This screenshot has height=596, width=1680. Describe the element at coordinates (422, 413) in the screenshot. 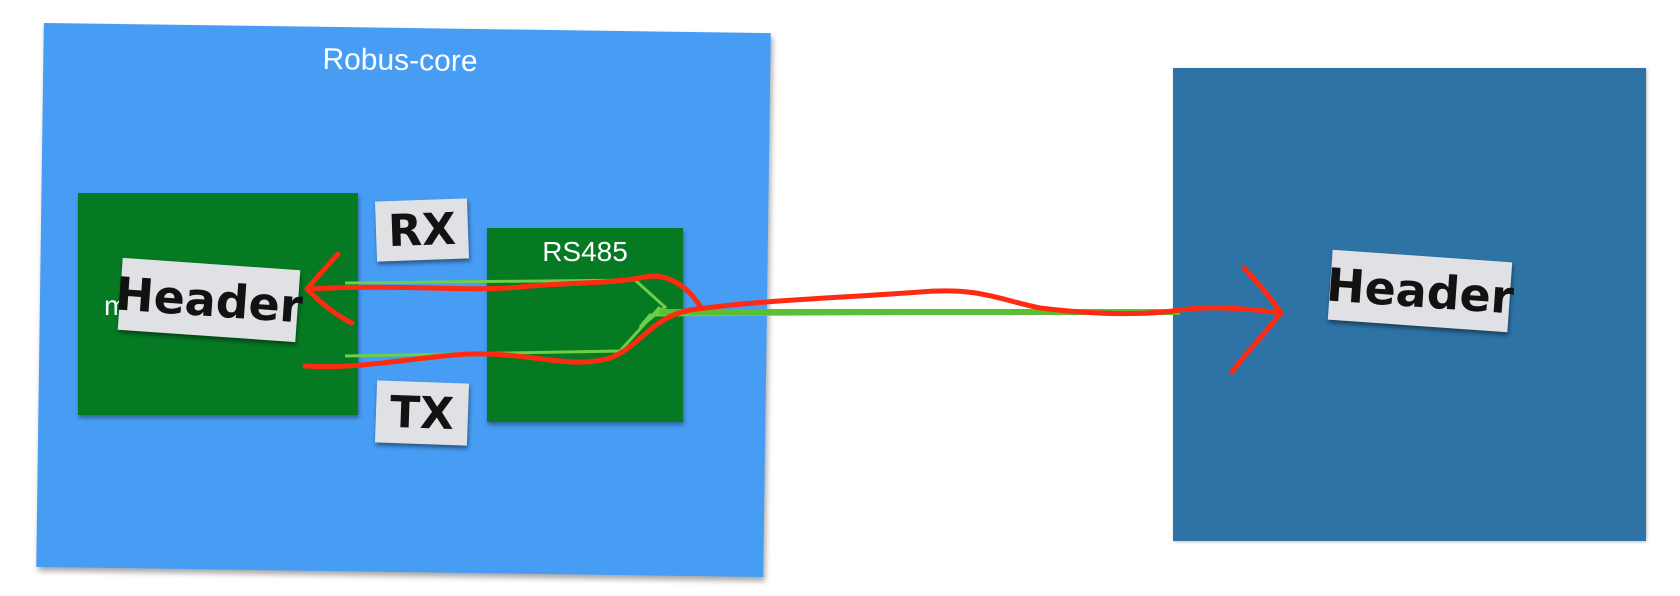

I see `tx-tag: TX` at that location.